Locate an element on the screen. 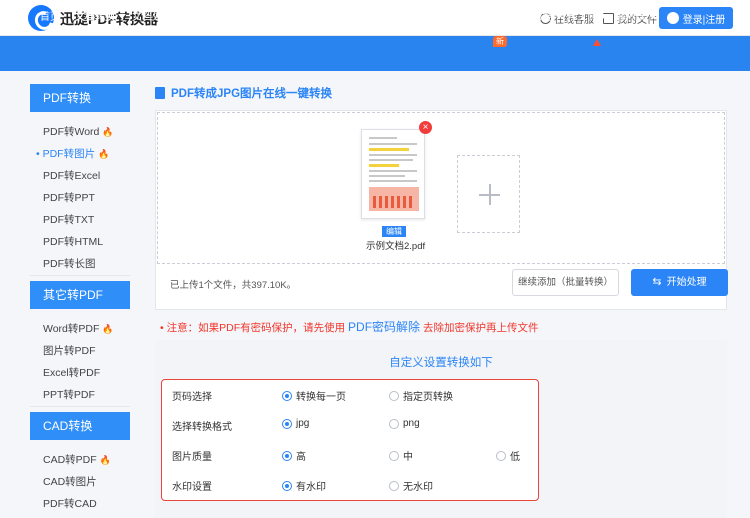 The width and height of the screenshot is (750, 518). sidebar-item-pdf-html: PDF转HTML is located at coordinates (73, 241).